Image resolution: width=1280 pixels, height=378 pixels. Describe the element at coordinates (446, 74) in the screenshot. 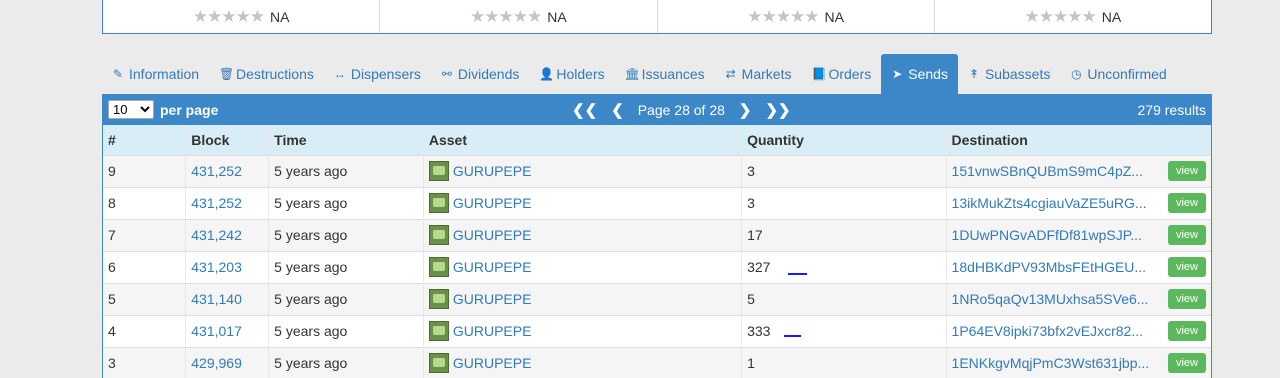

I see `sitemap-icon: ⚯` at that location.